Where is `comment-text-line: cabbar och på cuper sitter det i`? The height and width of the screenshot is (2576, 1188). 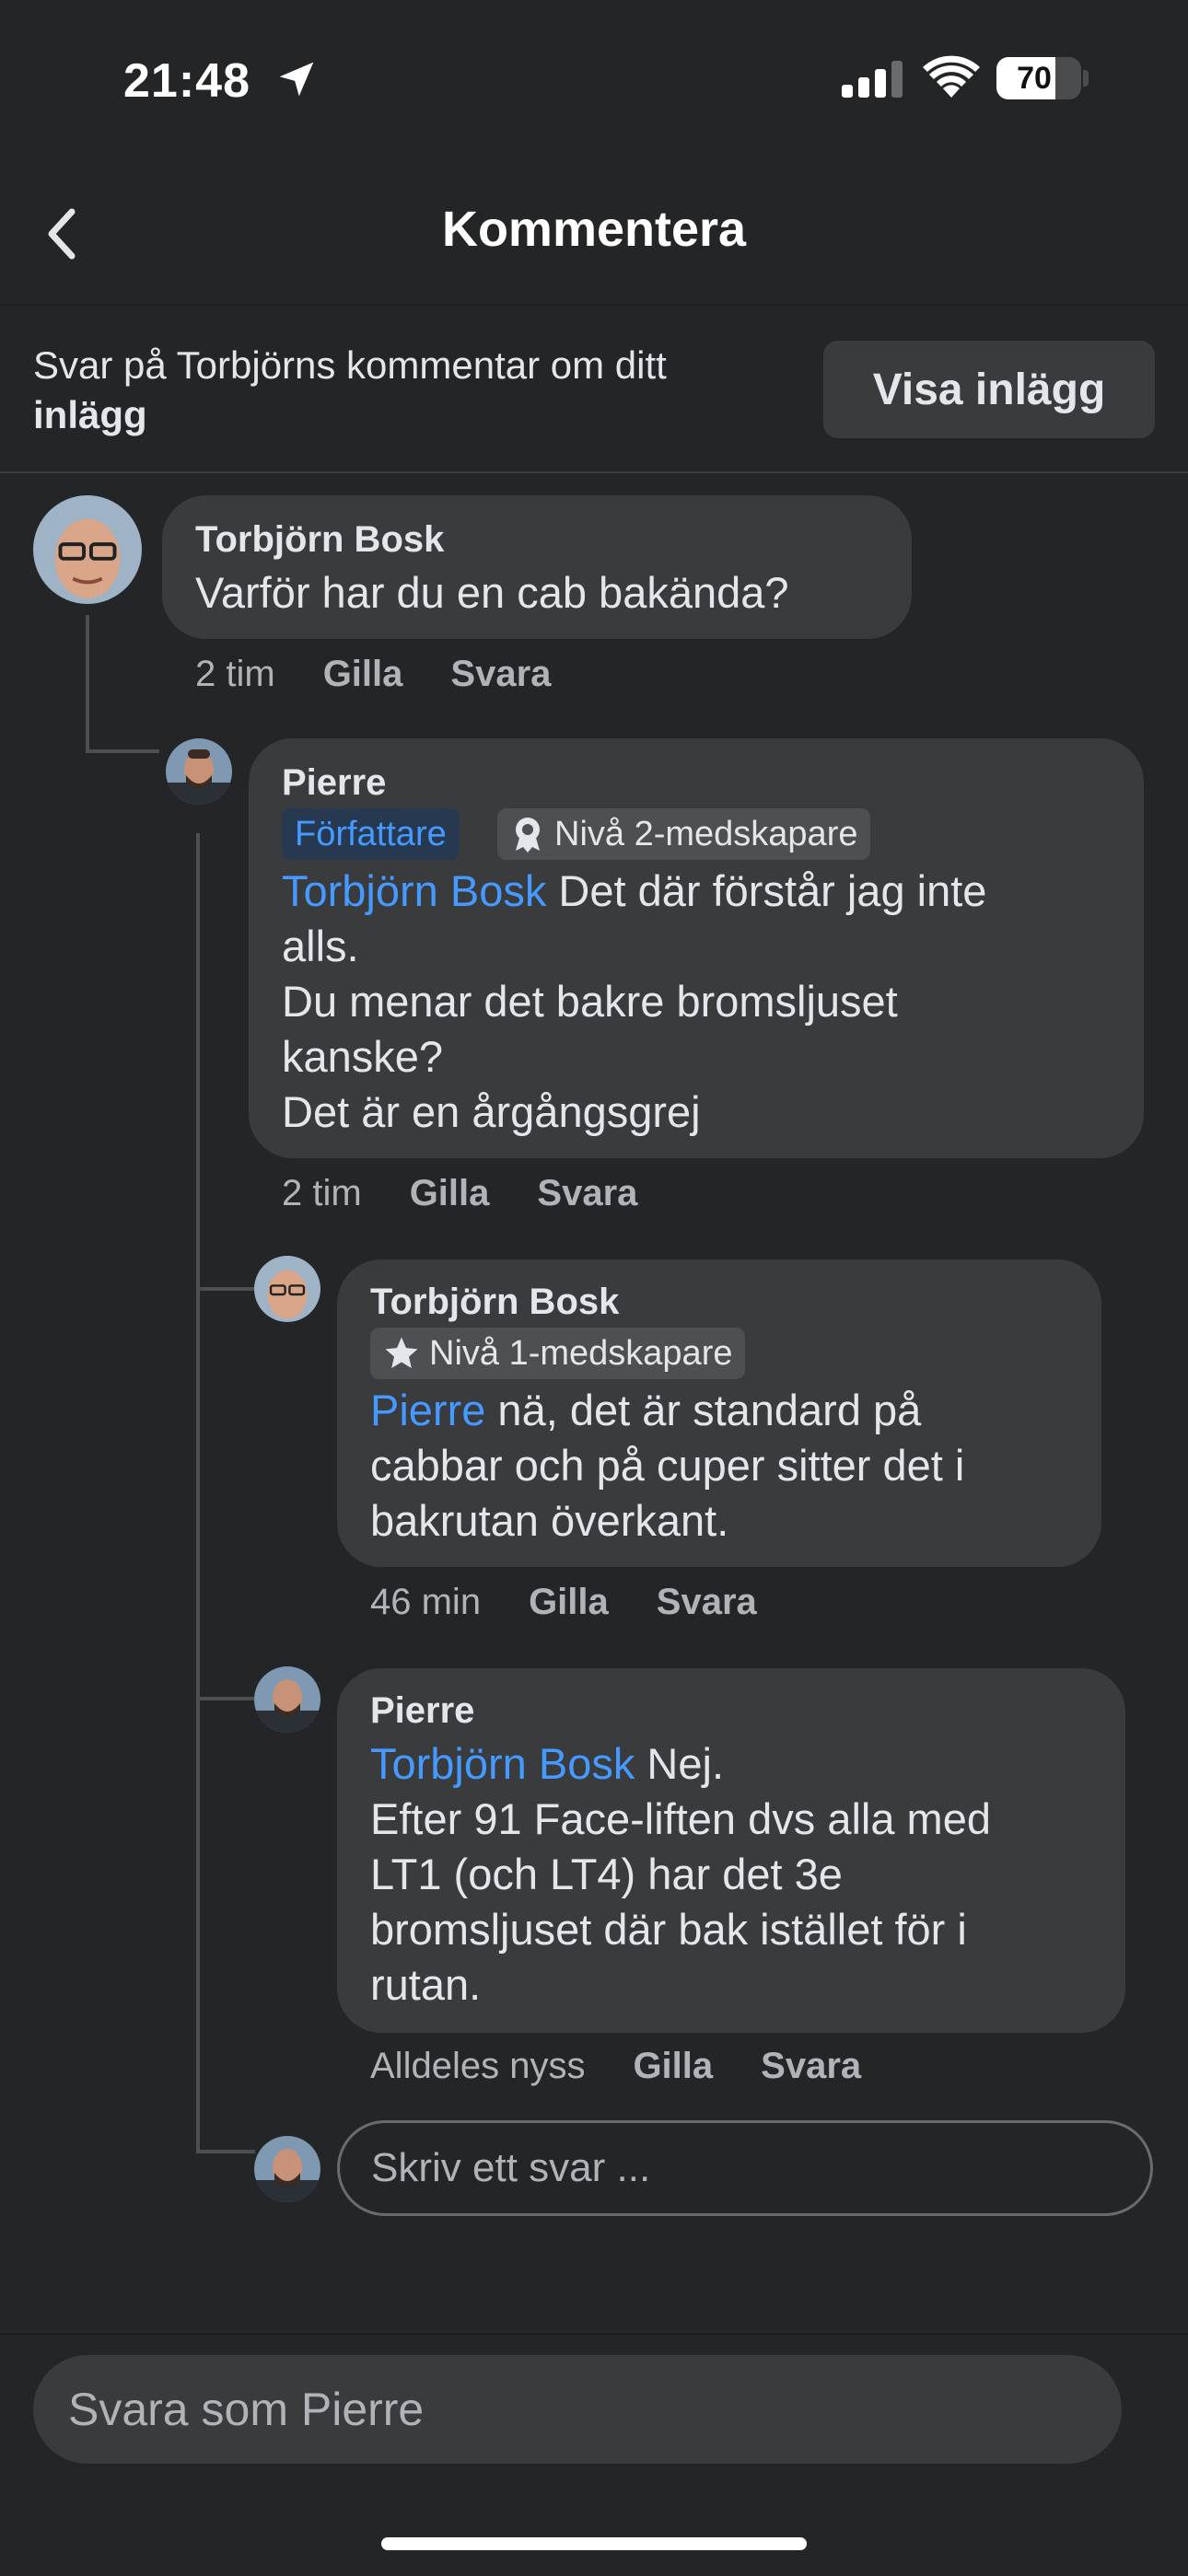 comment-text-line: cabbar och på cuper sitter det i is located at coordinates (667, 1465).